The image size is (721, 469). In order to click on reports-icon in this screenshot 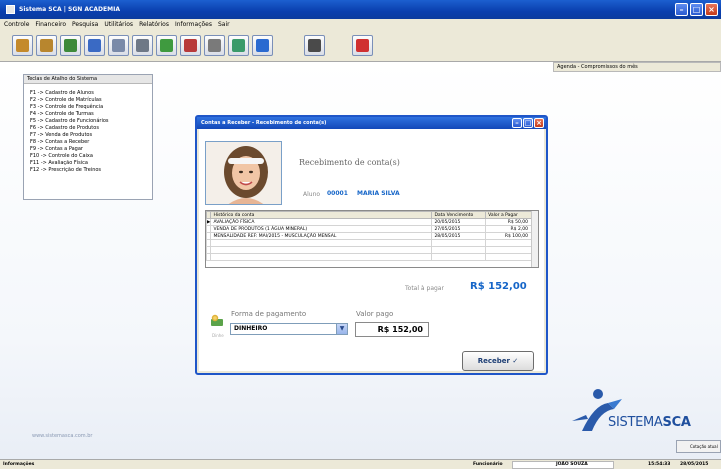, I will do `click(238, 45)`.